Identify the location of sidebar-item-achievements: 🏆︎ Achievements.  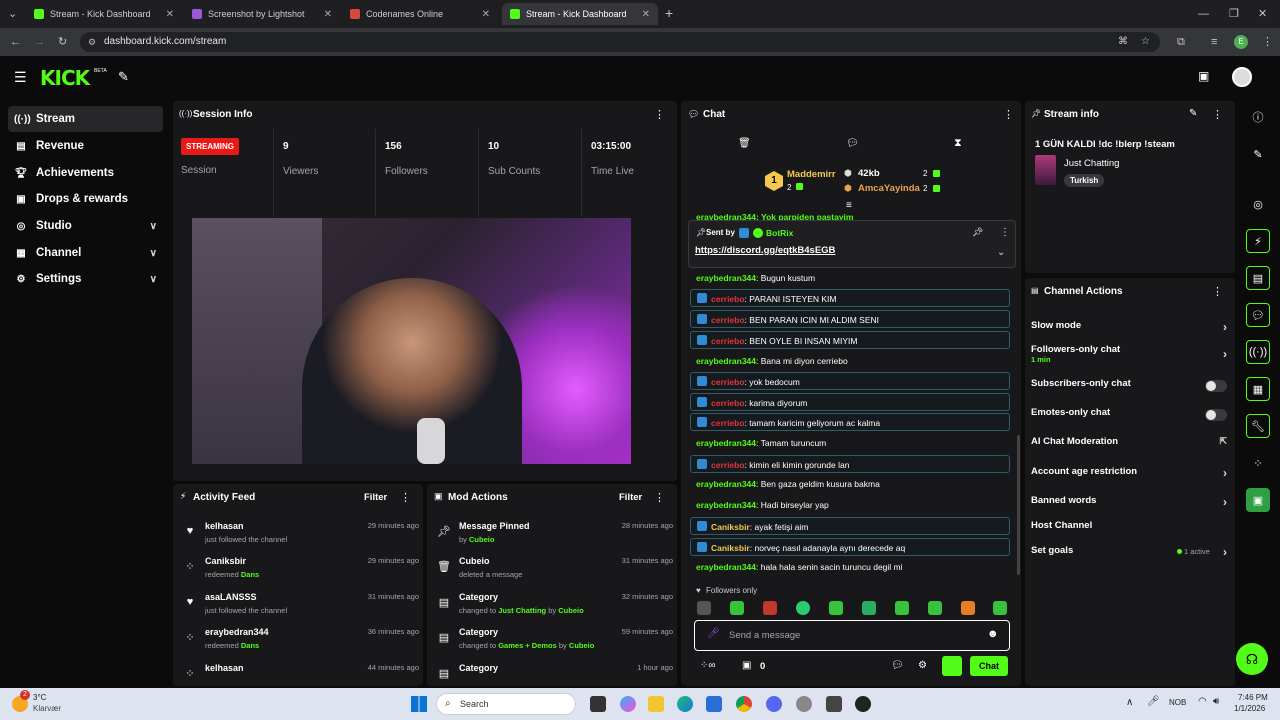
(85, 173).